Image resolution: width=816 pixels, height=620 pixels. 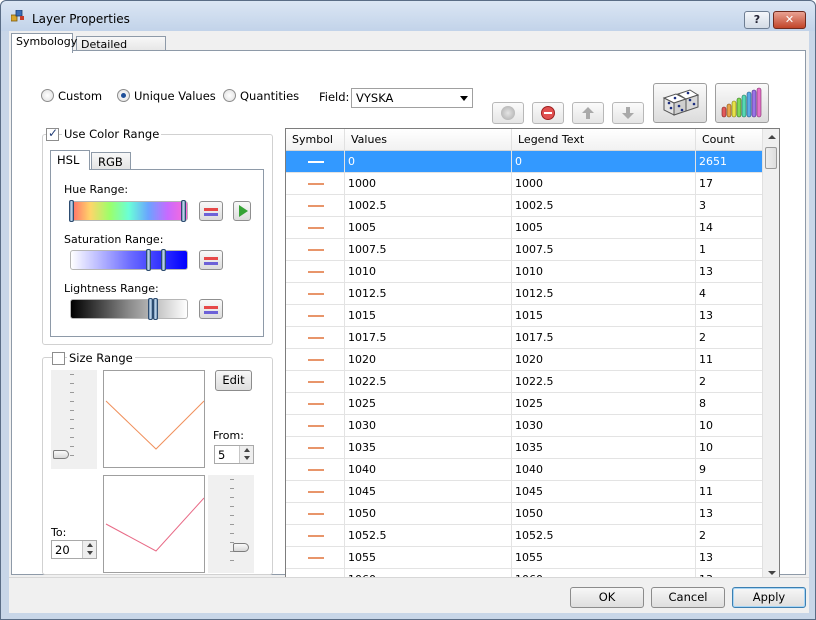 I want to click on table-row: 1050 1050 13, so click(x=524, y=514).